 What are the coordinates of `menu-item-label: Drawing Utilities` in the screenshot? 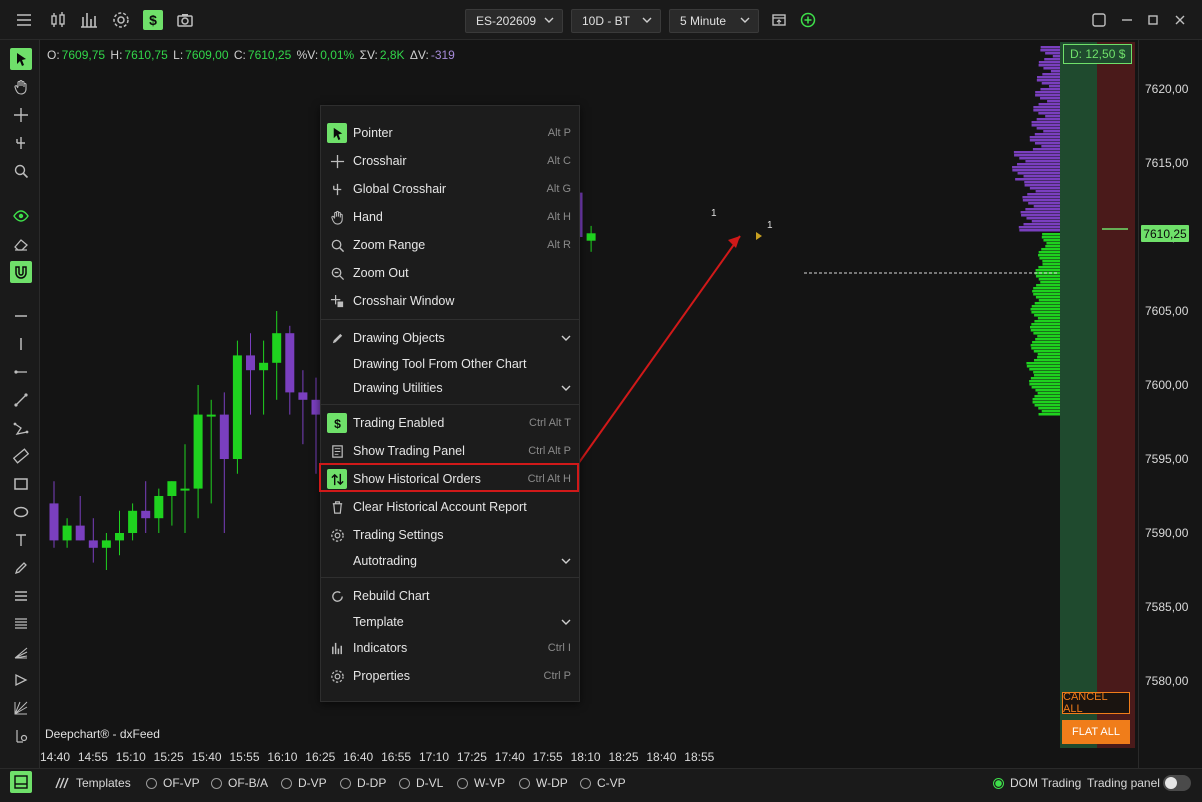 It's located at (398, 388).